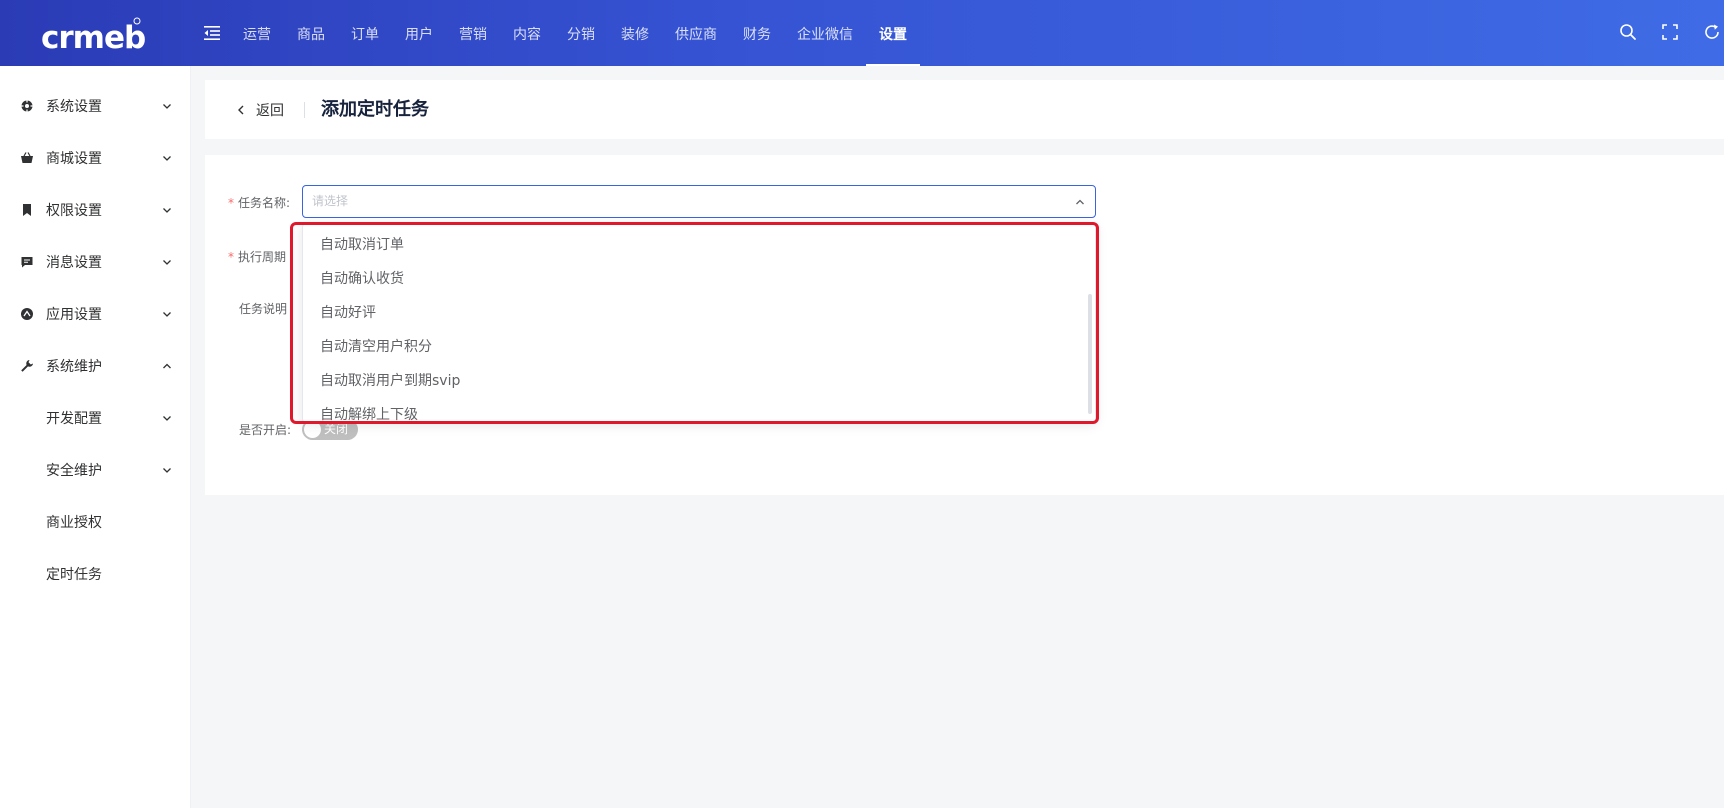  I want to click on basket-icon, so click(27, 157).